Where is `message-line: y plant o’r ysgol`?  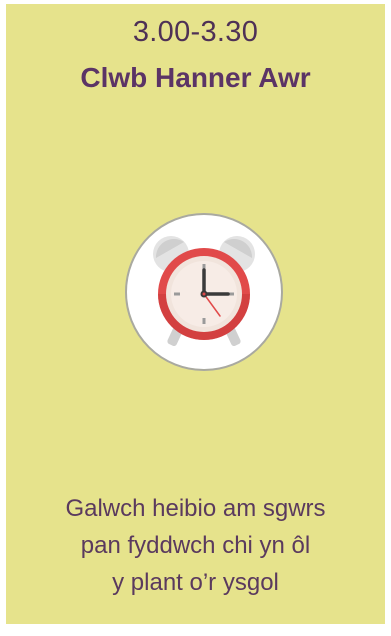 message-line: y plant o’r ysgol is located at coordinates (195, 582).